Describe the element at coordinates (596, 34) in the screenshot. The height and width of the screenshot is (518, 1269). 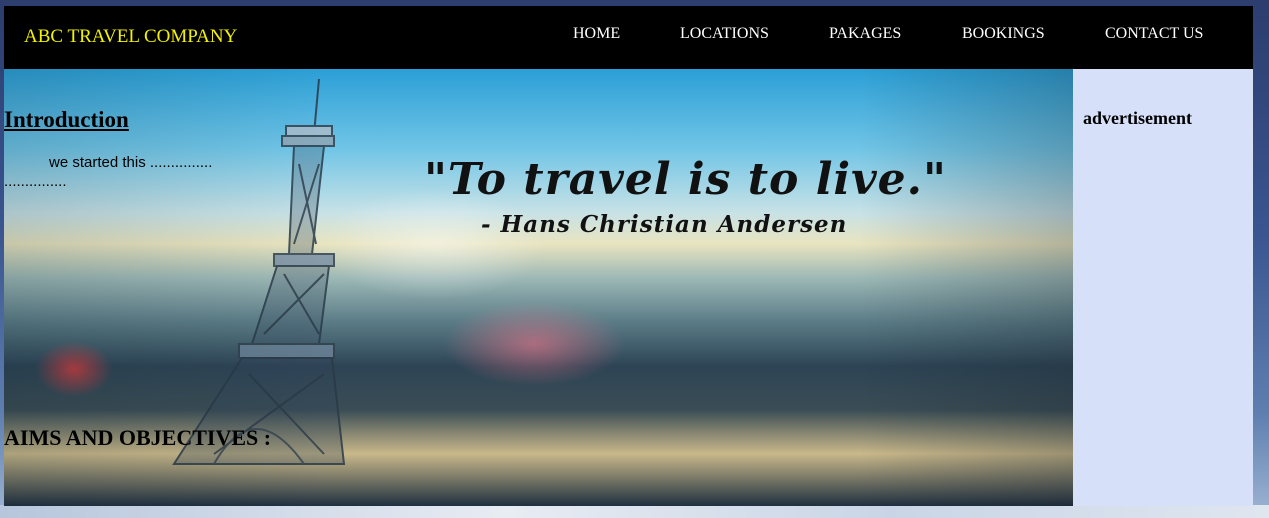
I see `nav-home: HOME` at that location.